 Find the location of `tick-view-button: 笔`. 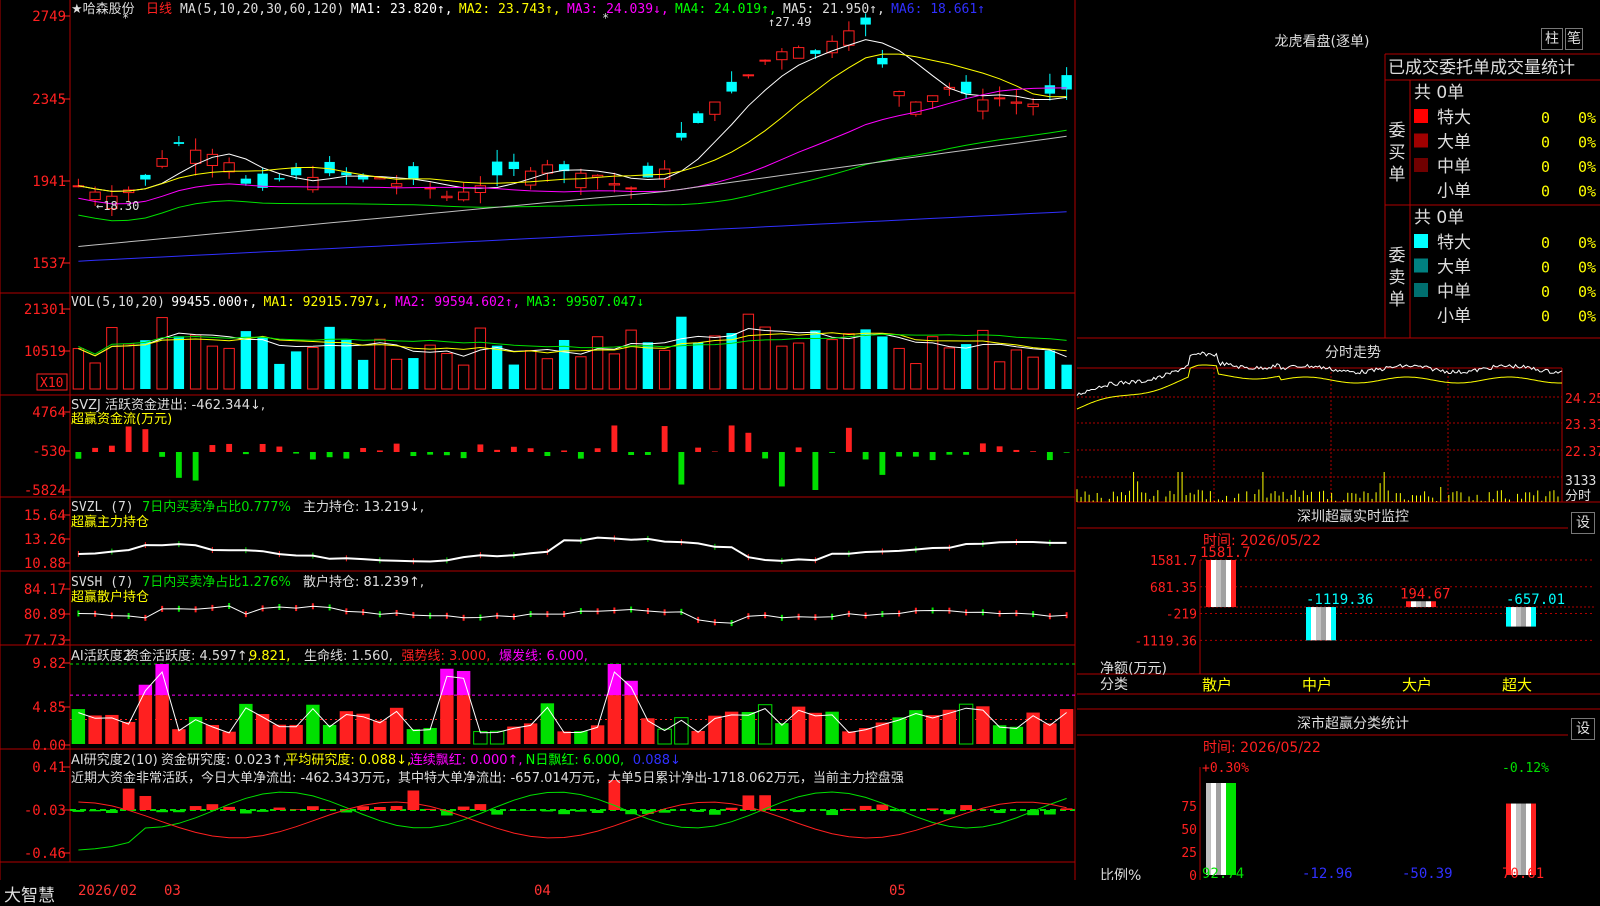

tick-view-button: 笔 is located at coordinates (1574, 39).